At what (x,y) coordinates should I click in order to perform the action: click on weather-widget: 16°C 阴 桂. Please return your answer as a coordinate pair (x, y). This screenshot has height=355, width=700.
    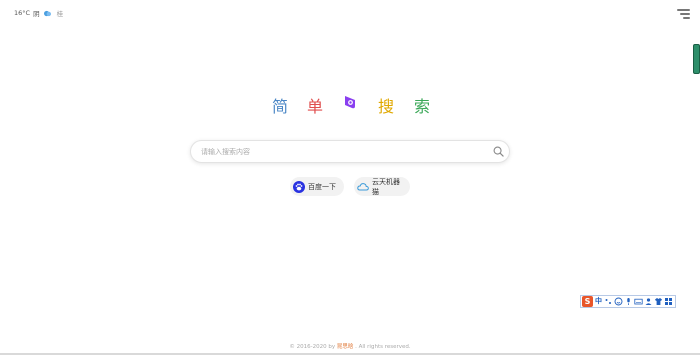
    Looking at the image, I should click on (38, 13).